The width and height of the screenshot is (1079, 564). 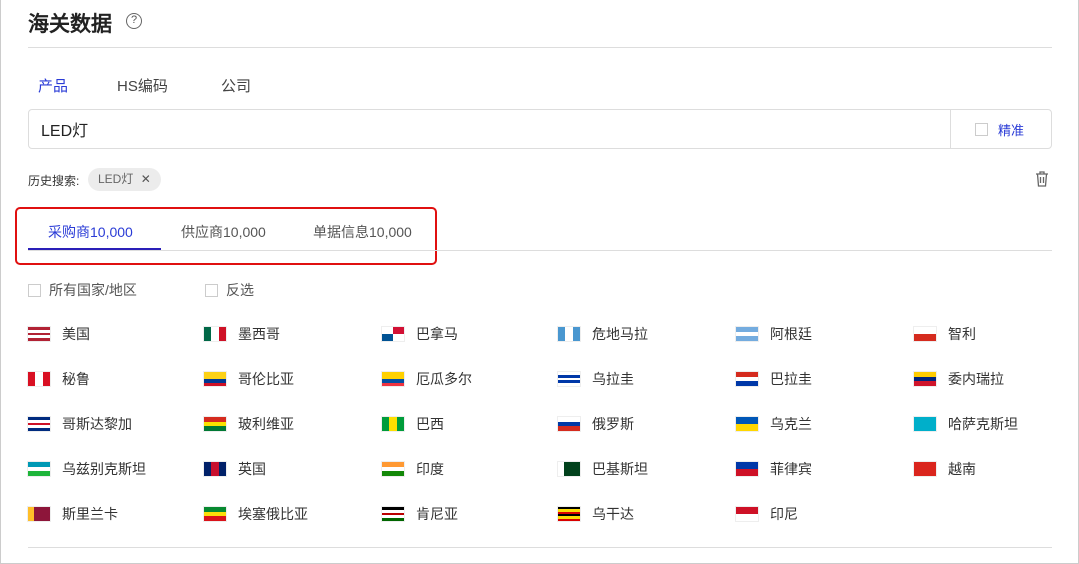 What do you see at coordinates (134, 21) in the screenshot?
I see `help-icon: ?` at bounding box center [134, 21].